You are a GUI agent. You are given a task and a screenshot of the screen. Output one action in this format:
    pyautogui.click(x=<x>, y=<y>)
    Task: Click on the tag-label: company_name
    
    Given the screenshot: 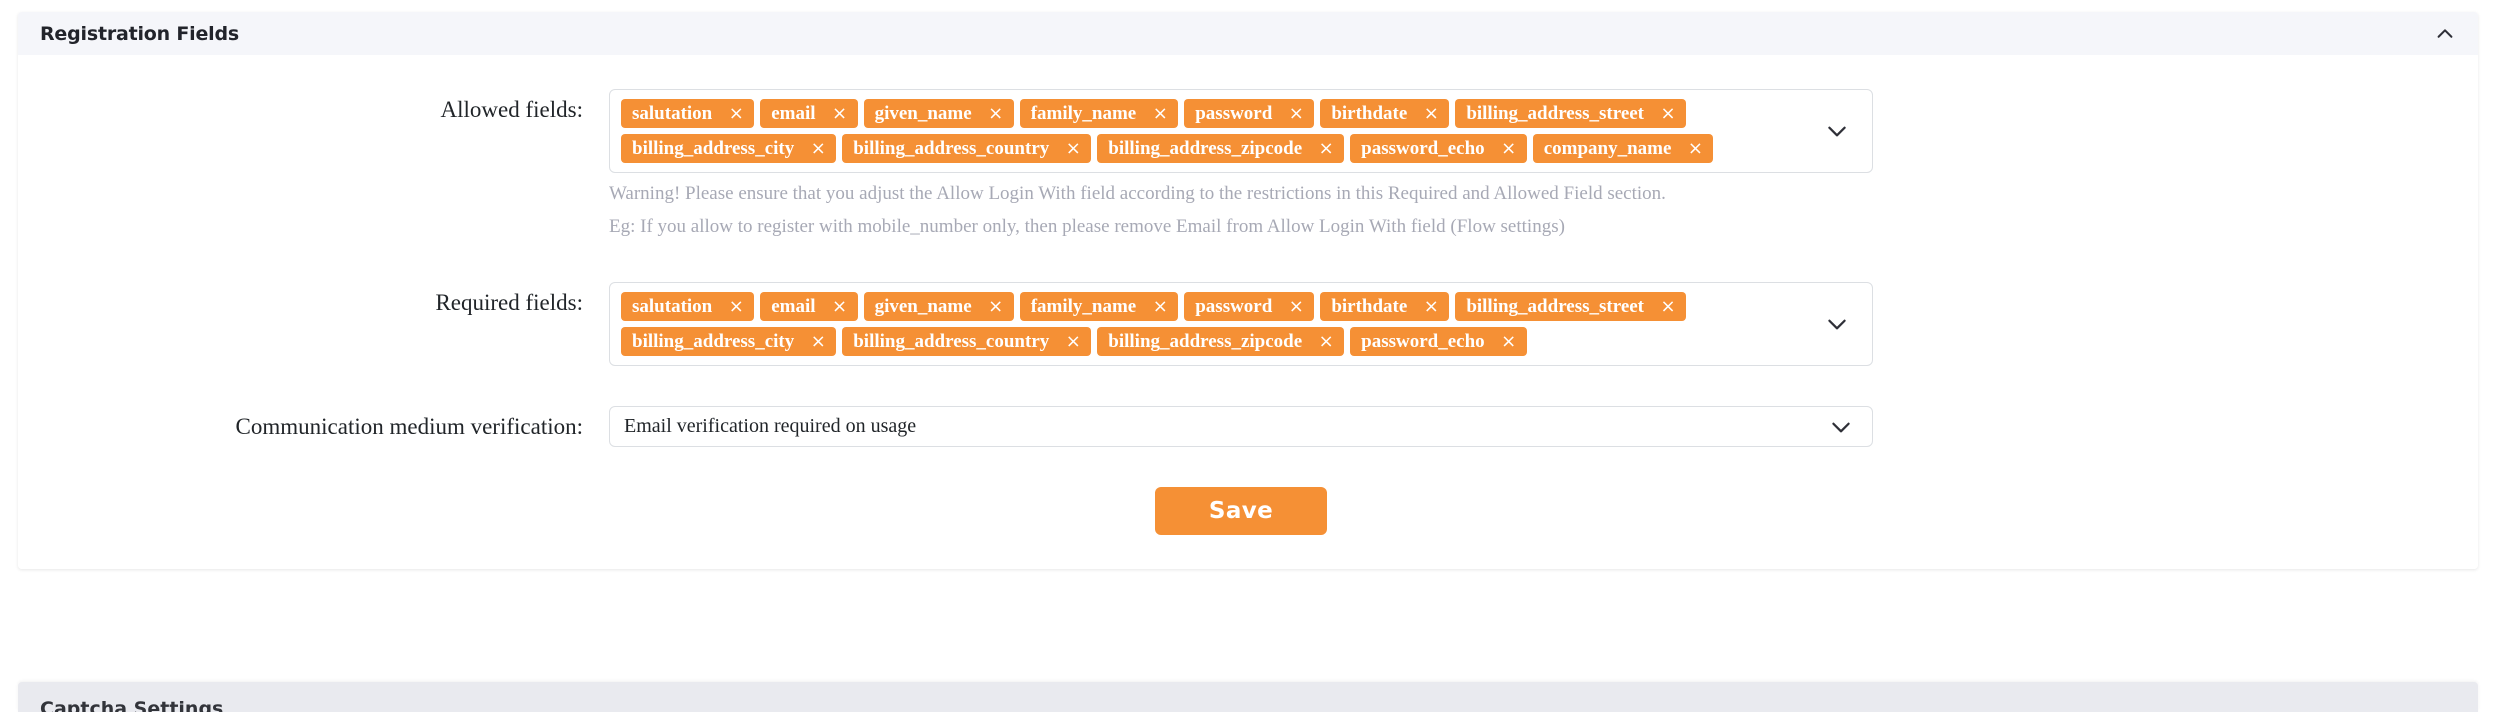 What is the action you would take?
    pyautogui.click(x=1607, y=148)
    